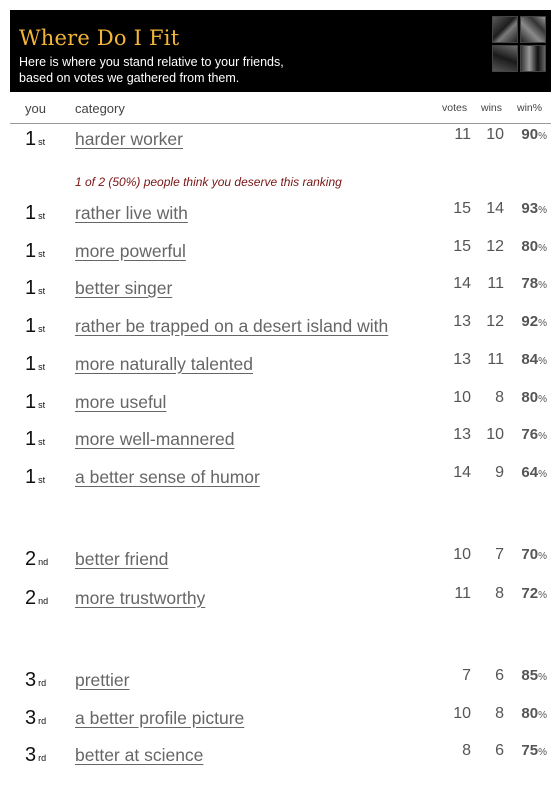  What do you see at coordinates (466, 675) in the screenshot?
I see `votes-value: 7` at bounding box center [466, 675].